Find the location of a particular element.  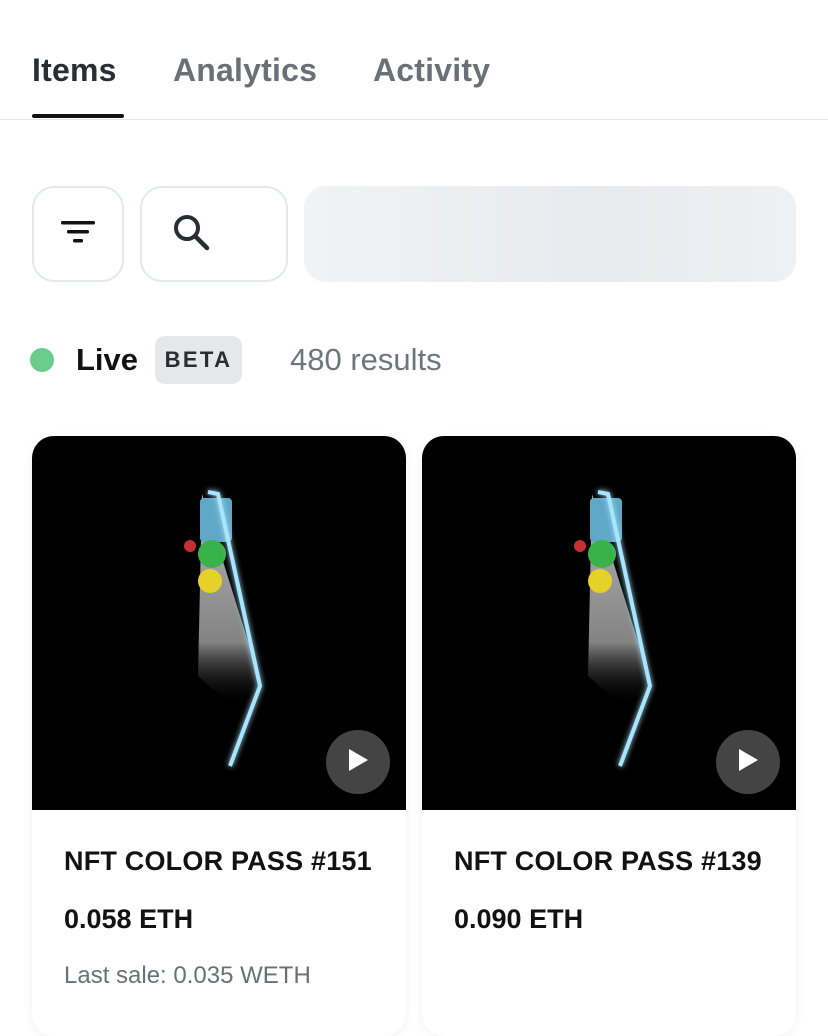

results-count: 480 results is located at coordinates (366, 359).